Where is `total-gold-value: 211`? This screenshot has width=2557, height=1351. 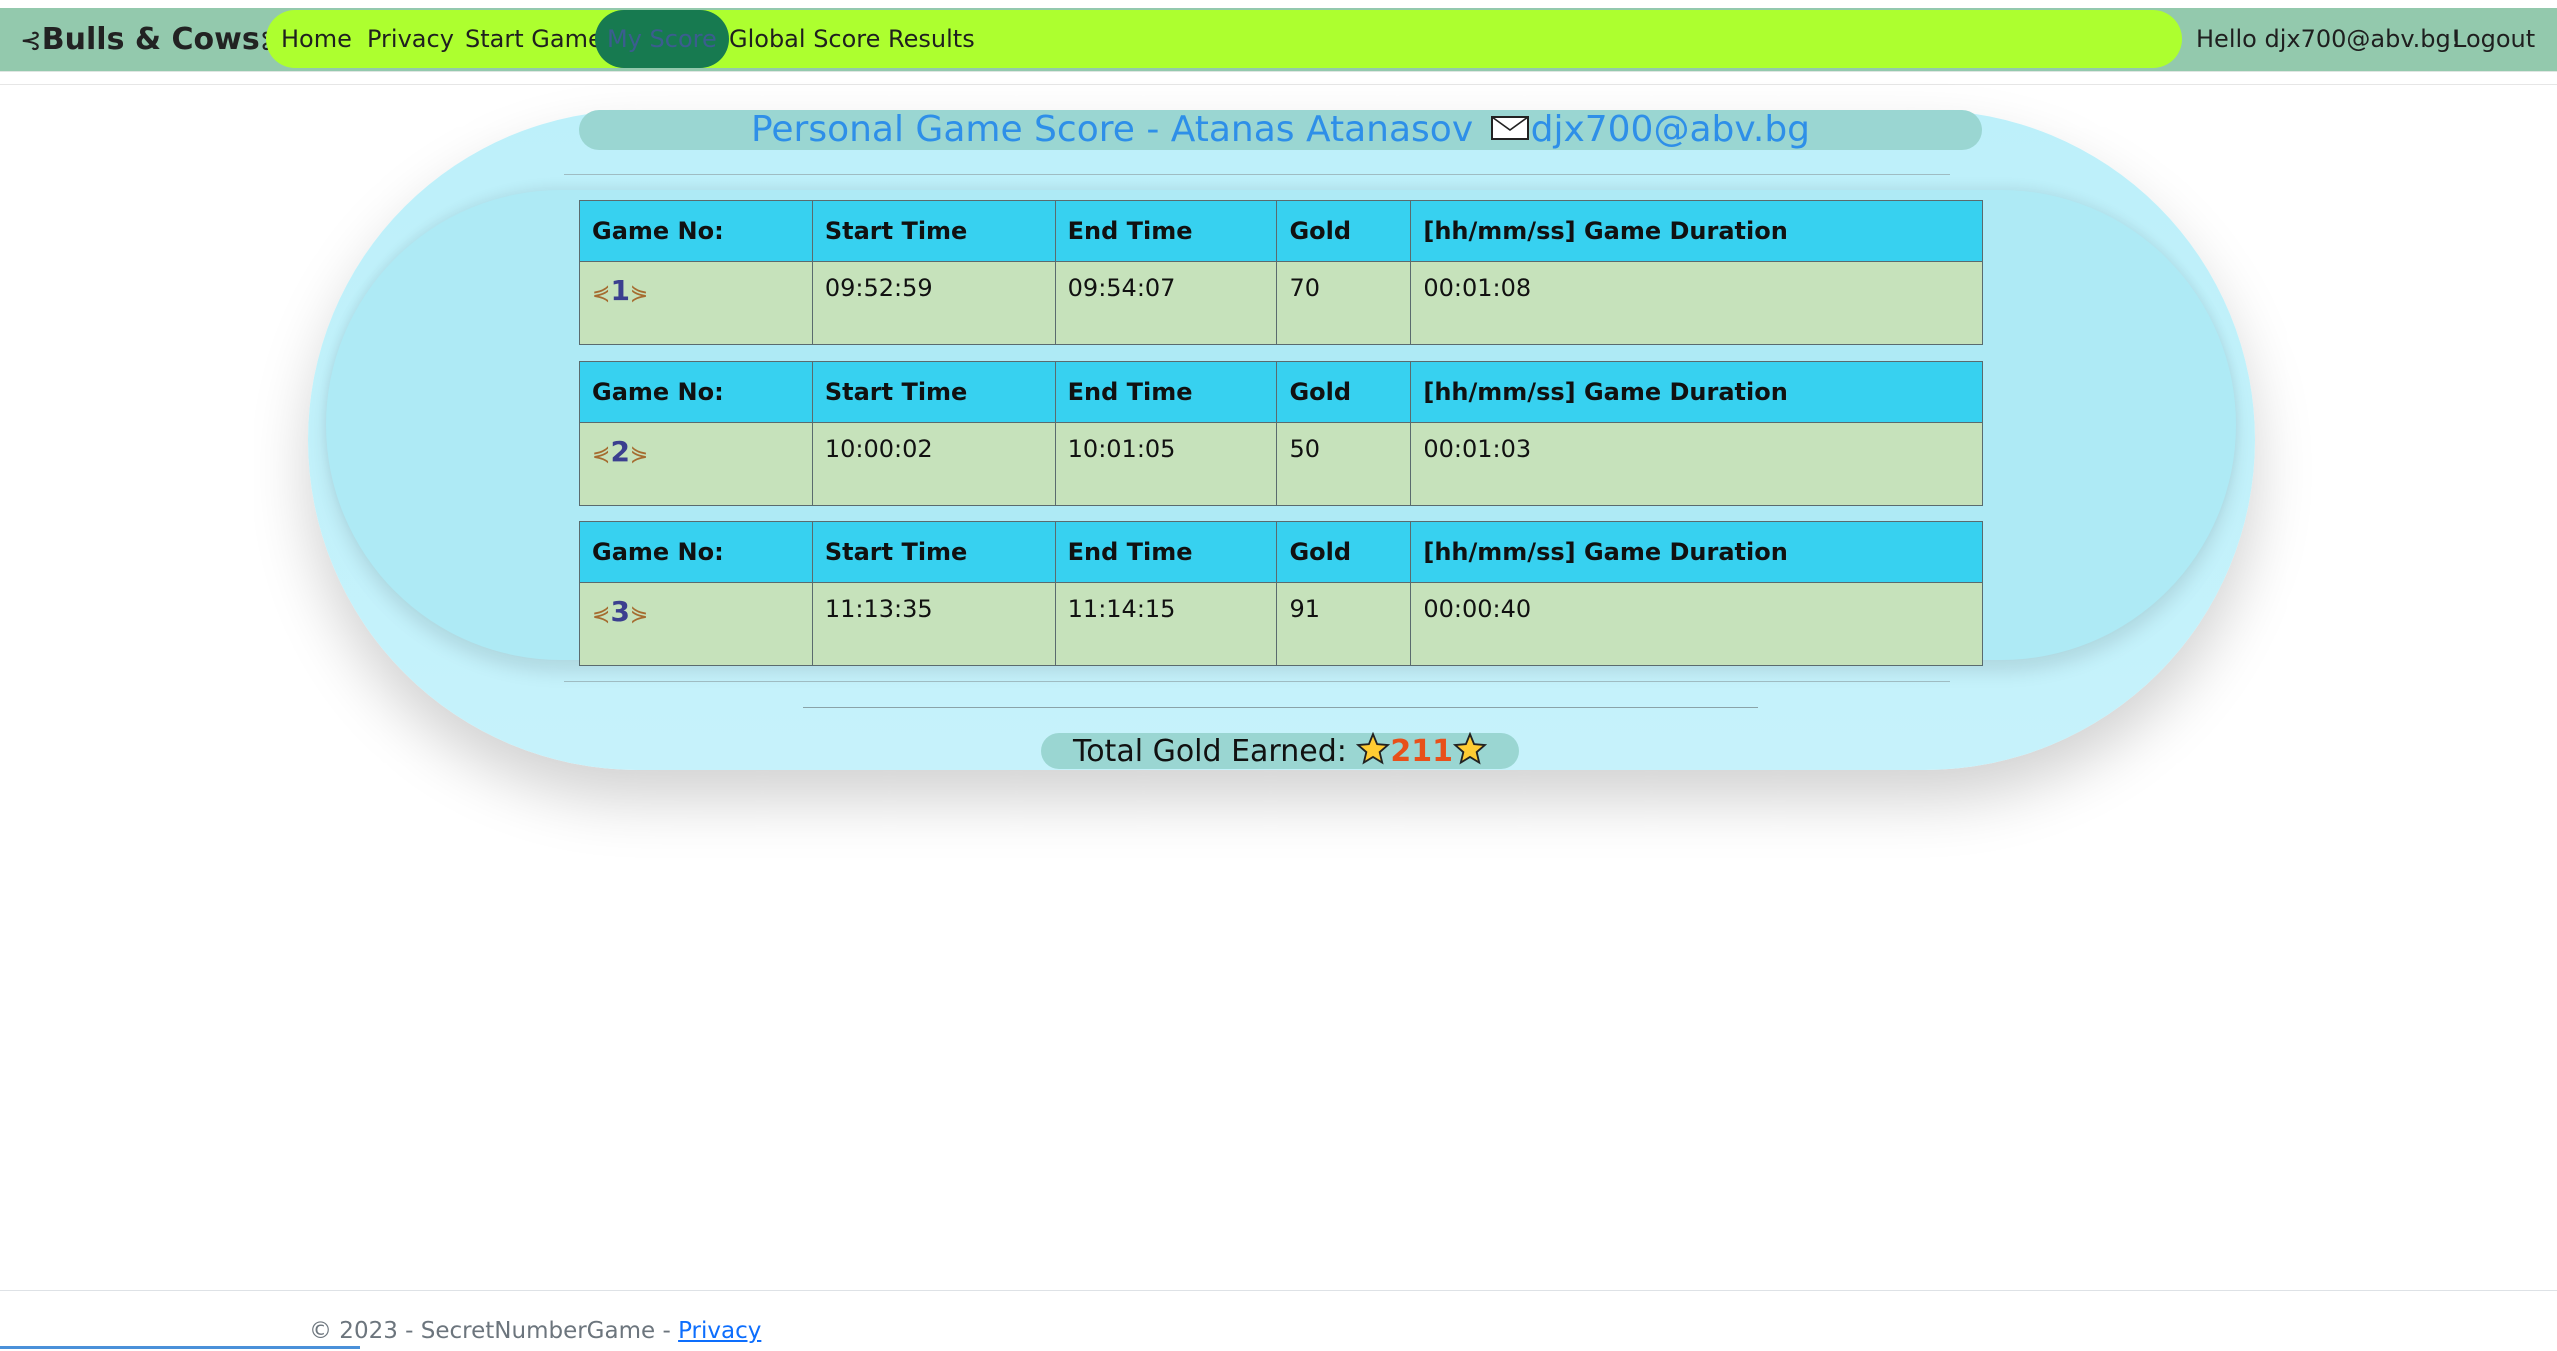 total-gold-value: 211 is located at coordinates (1422, 751).